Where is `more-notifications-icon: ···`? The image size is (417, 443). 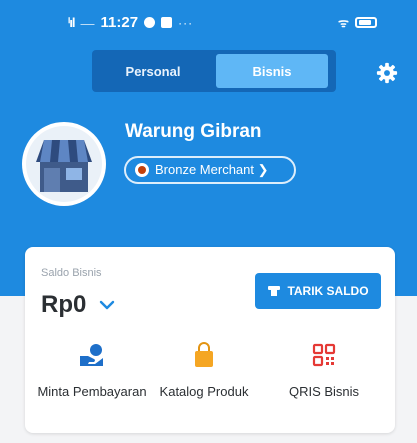 more-notifications-icon: ··· is located at coordinates (186, 22).